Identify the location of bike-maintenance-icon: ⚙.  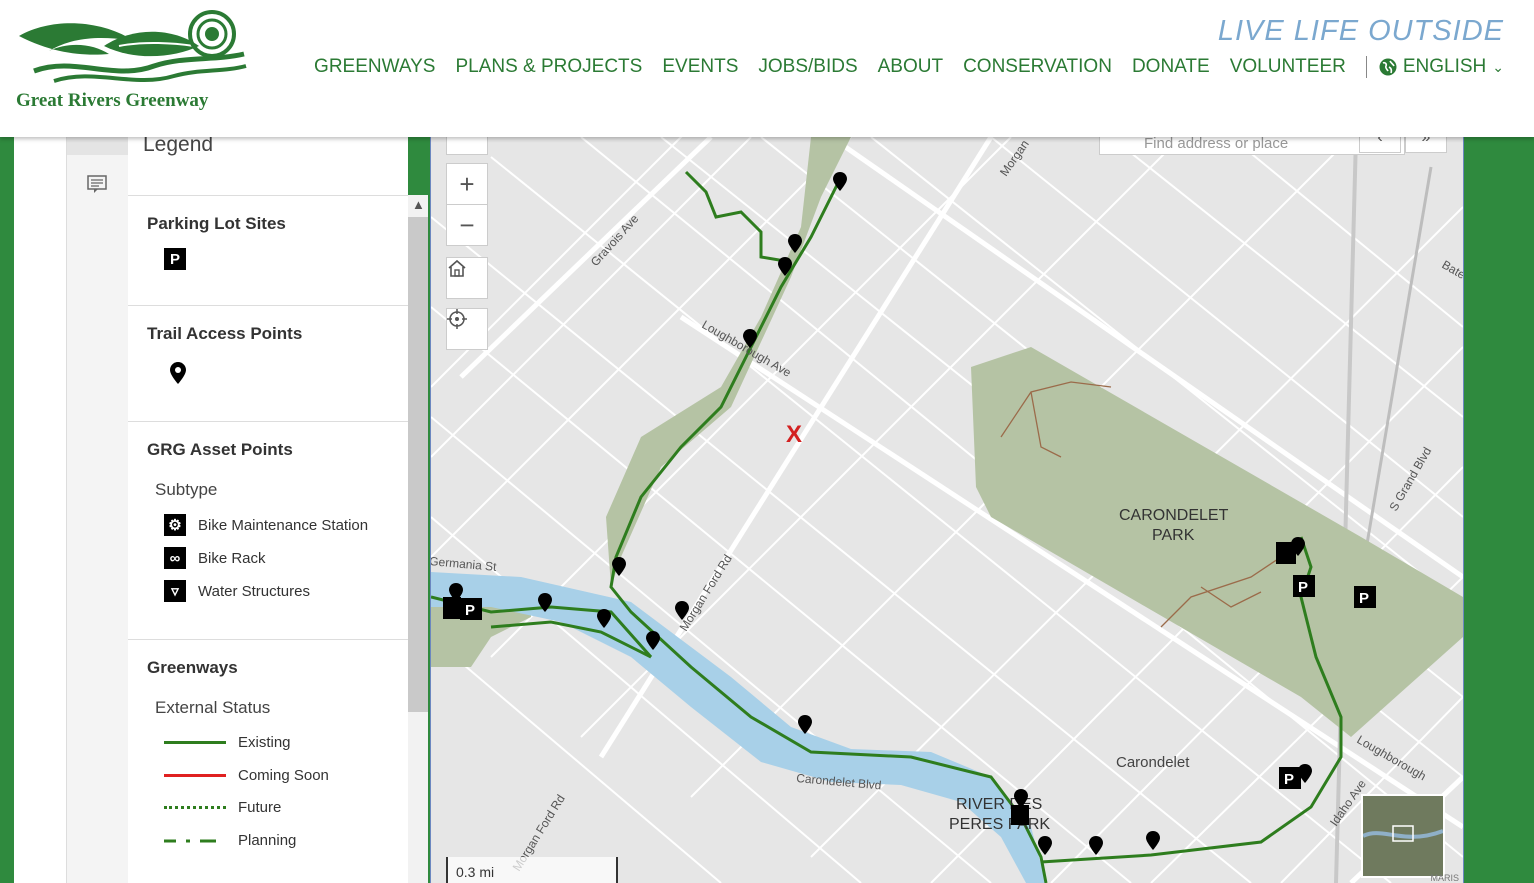
(175, 525).